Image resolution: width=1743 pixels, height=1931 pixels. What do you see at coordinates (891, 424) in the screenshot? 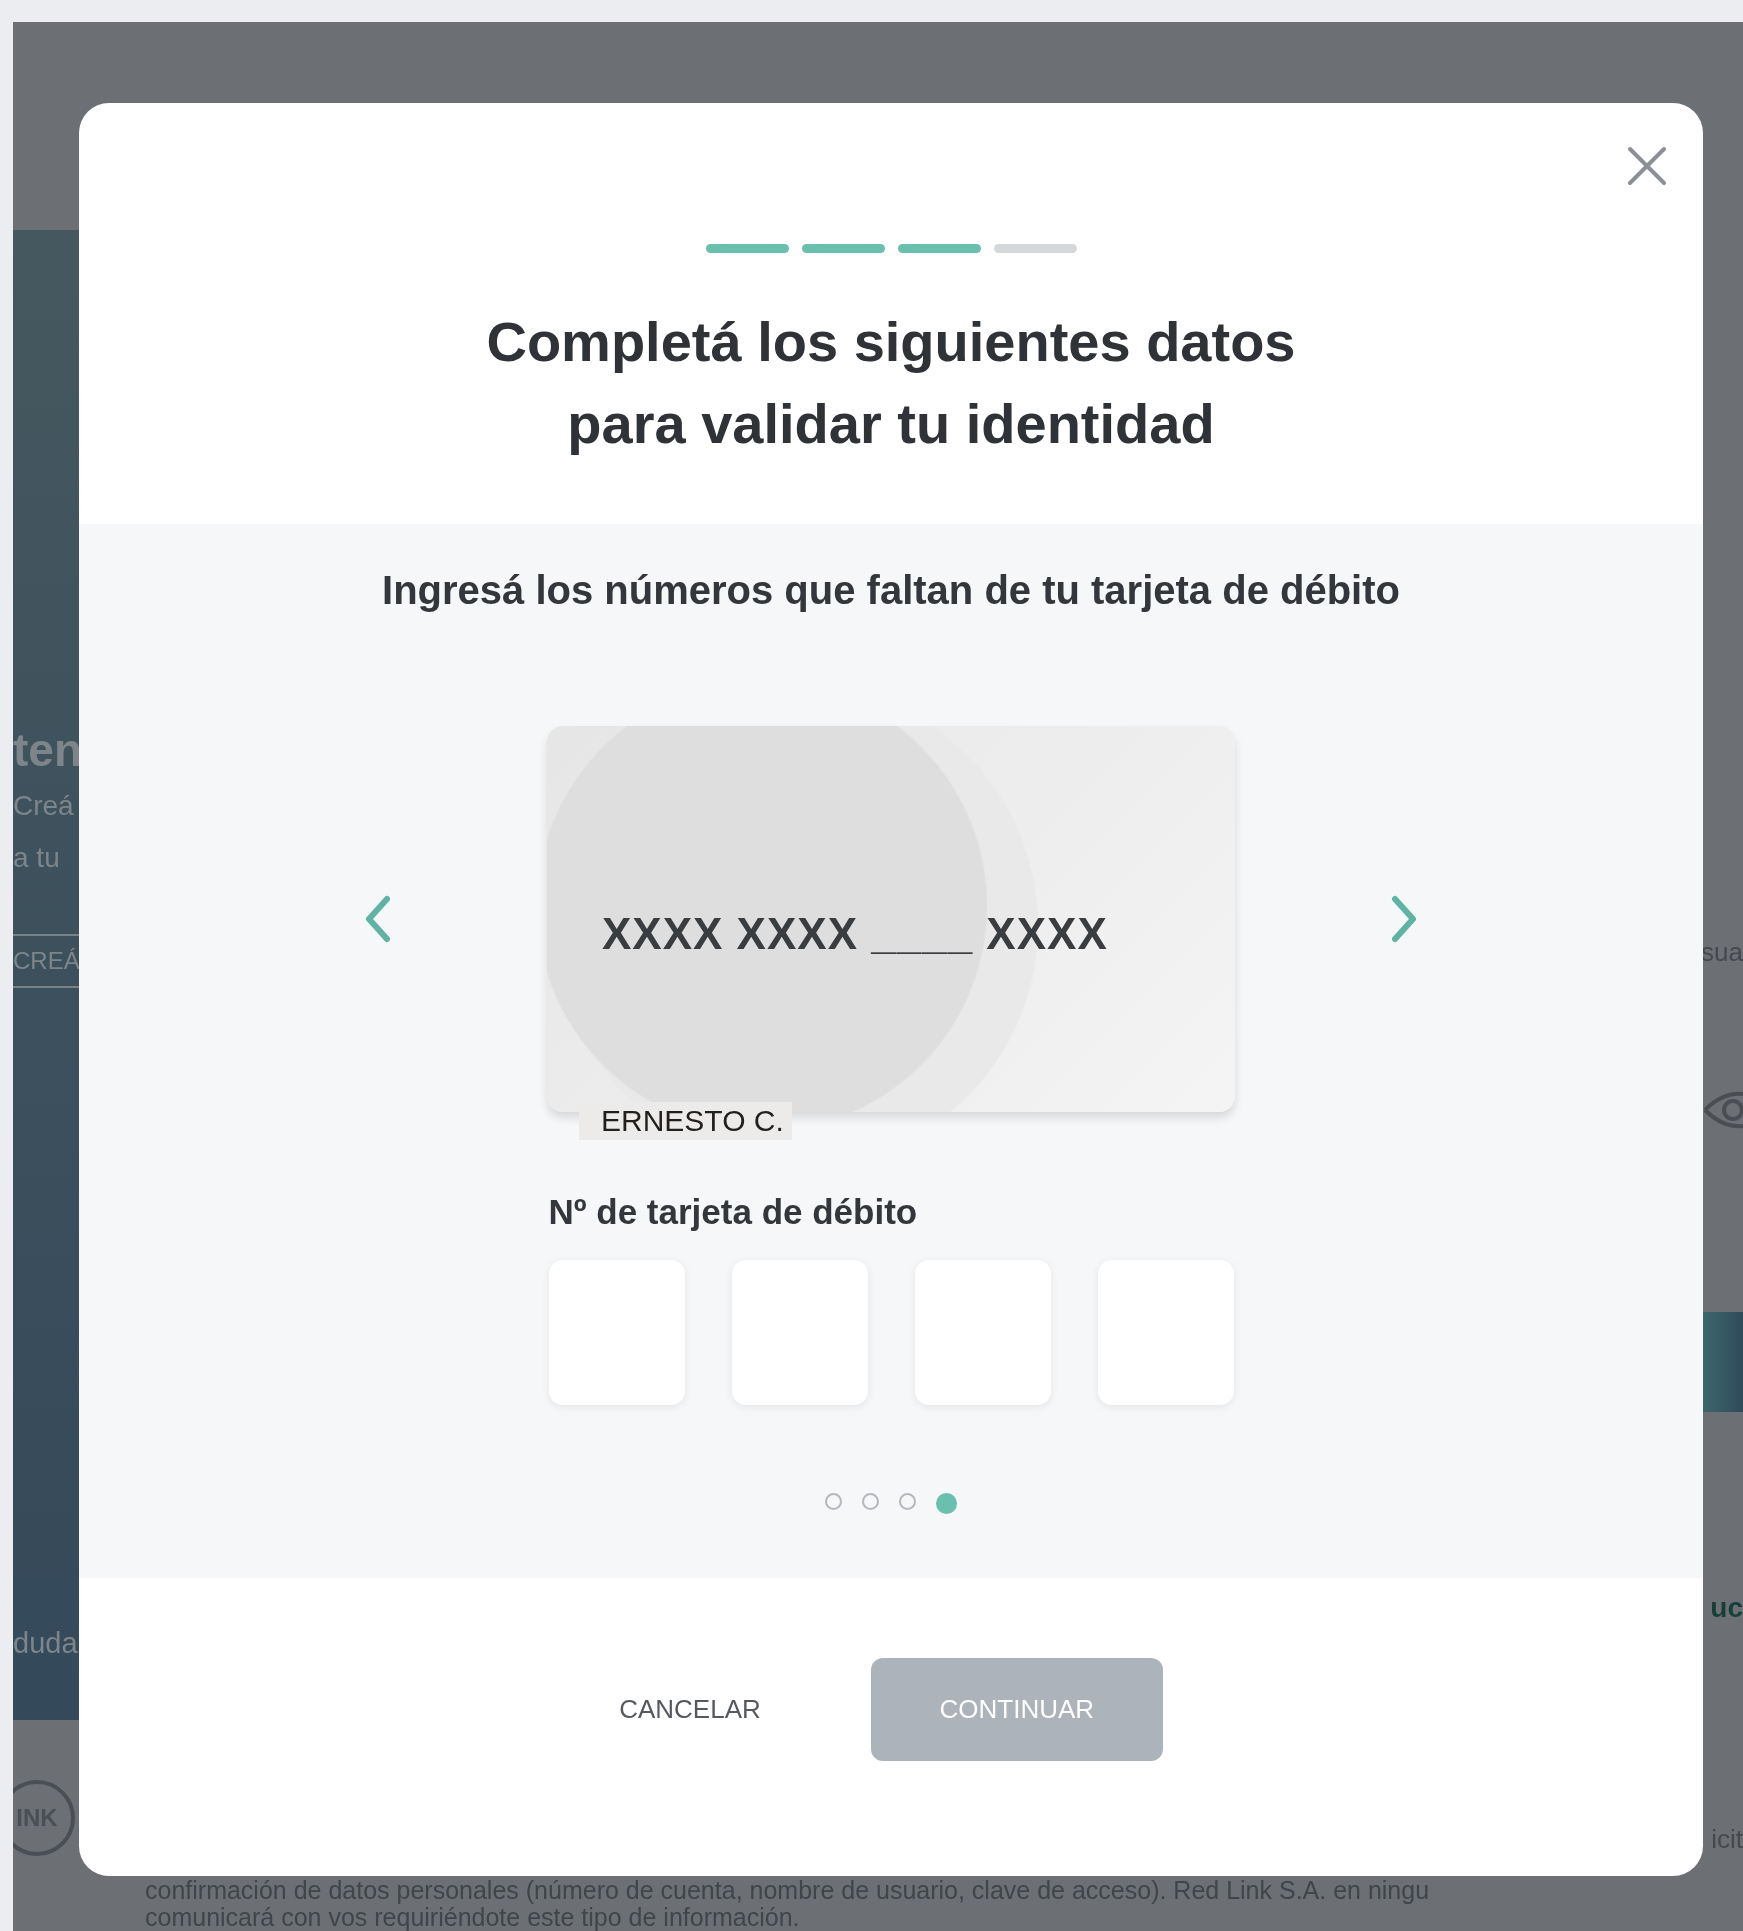
I see `dialog-title: para validar tu identidad` at bounding box center [891, 424].